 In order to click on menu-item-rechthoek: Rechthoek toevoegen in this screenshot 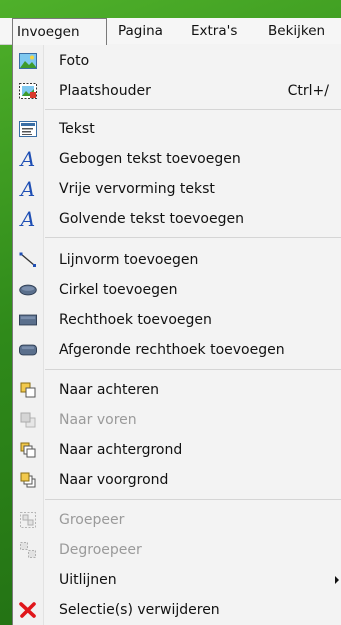, I will do `click(177, 320)`.